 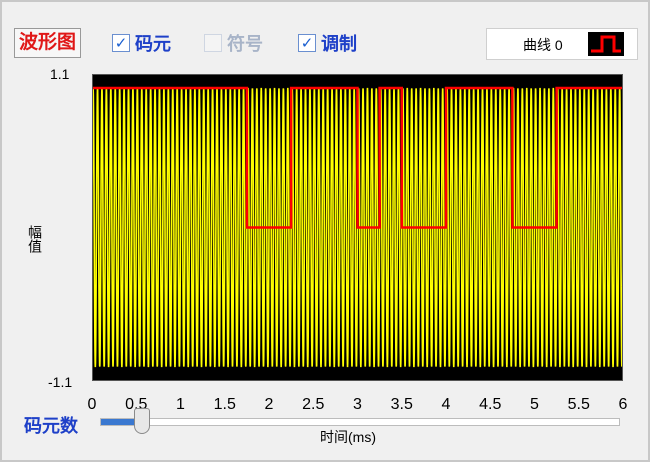 What do you see at coordinates (48, 43) in the screenshot?
I see `waveform-graph-button: 波形图` at bounding box center [48, 43].